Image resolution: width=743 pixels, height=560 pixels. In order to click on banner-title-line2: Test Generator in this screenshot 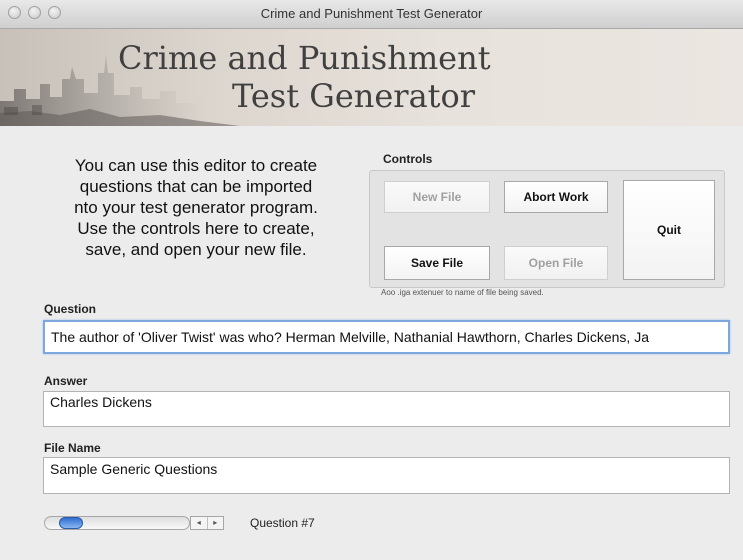, I will do `click(354, 96)`.